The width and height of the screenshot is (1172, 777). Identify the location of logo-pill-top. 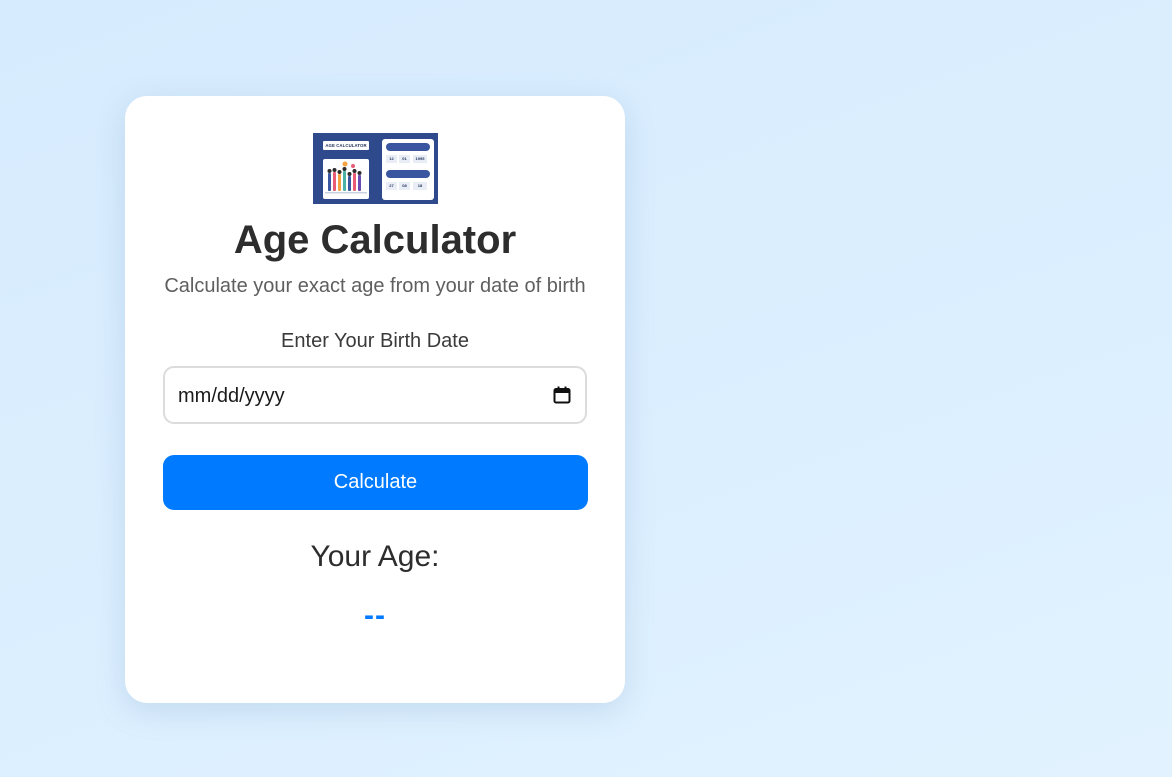
(408, 147).